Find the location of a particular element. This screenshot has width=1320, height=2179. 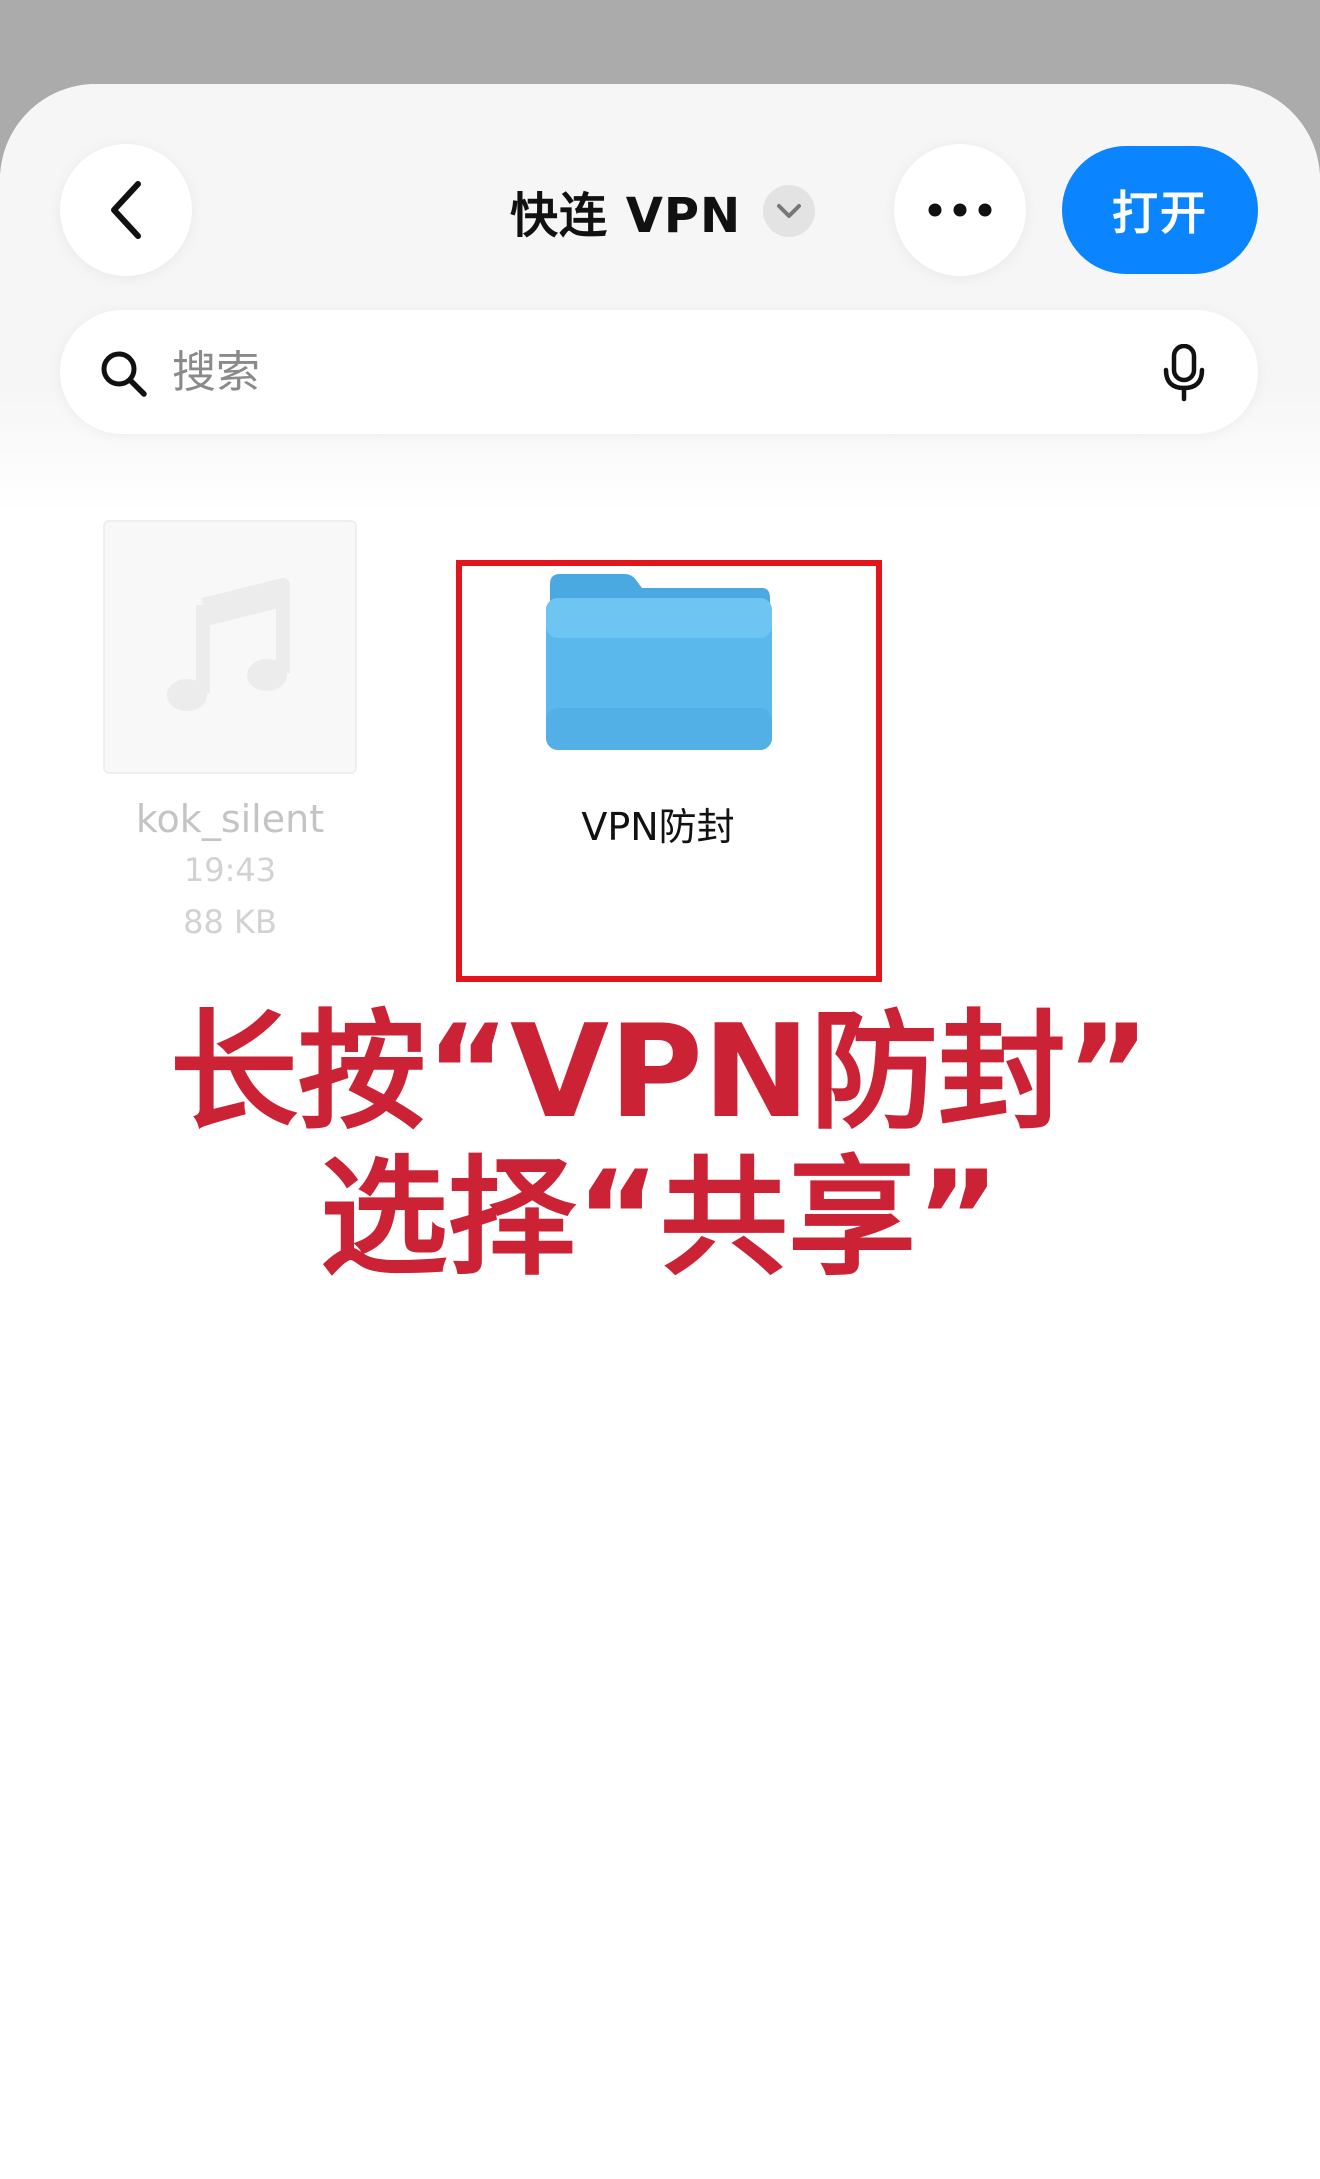

folder-title-menu: 快连 VPN is located at coordinates (663, 213).